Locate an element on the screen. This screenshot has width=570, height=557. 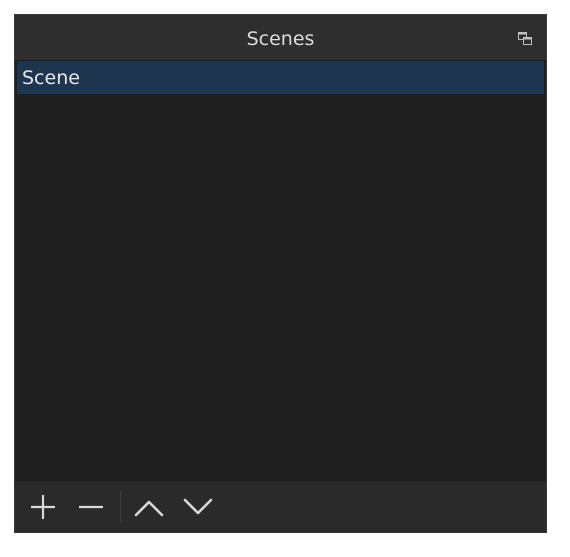
scene-toolbar is located at coordinates (280, 506).